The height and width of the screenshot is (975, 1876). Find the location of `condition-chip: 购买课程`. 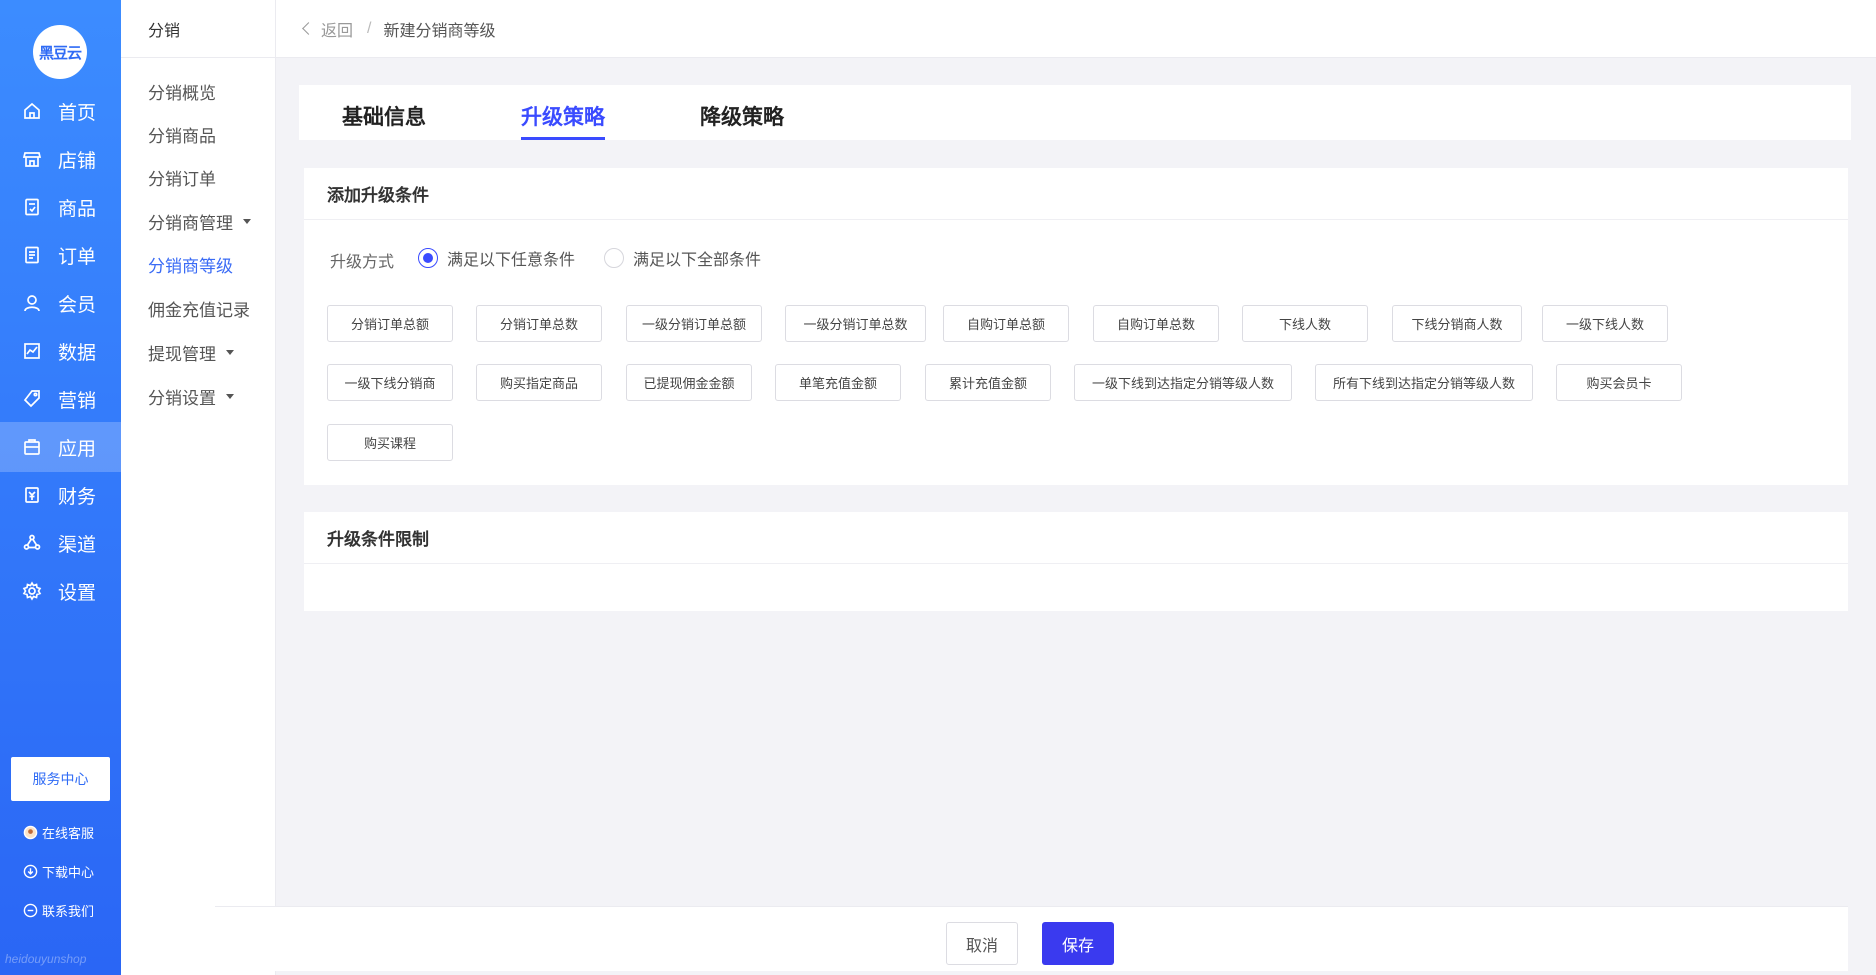

condition-chip: 购买课程 is located at coordinates (390, 442).